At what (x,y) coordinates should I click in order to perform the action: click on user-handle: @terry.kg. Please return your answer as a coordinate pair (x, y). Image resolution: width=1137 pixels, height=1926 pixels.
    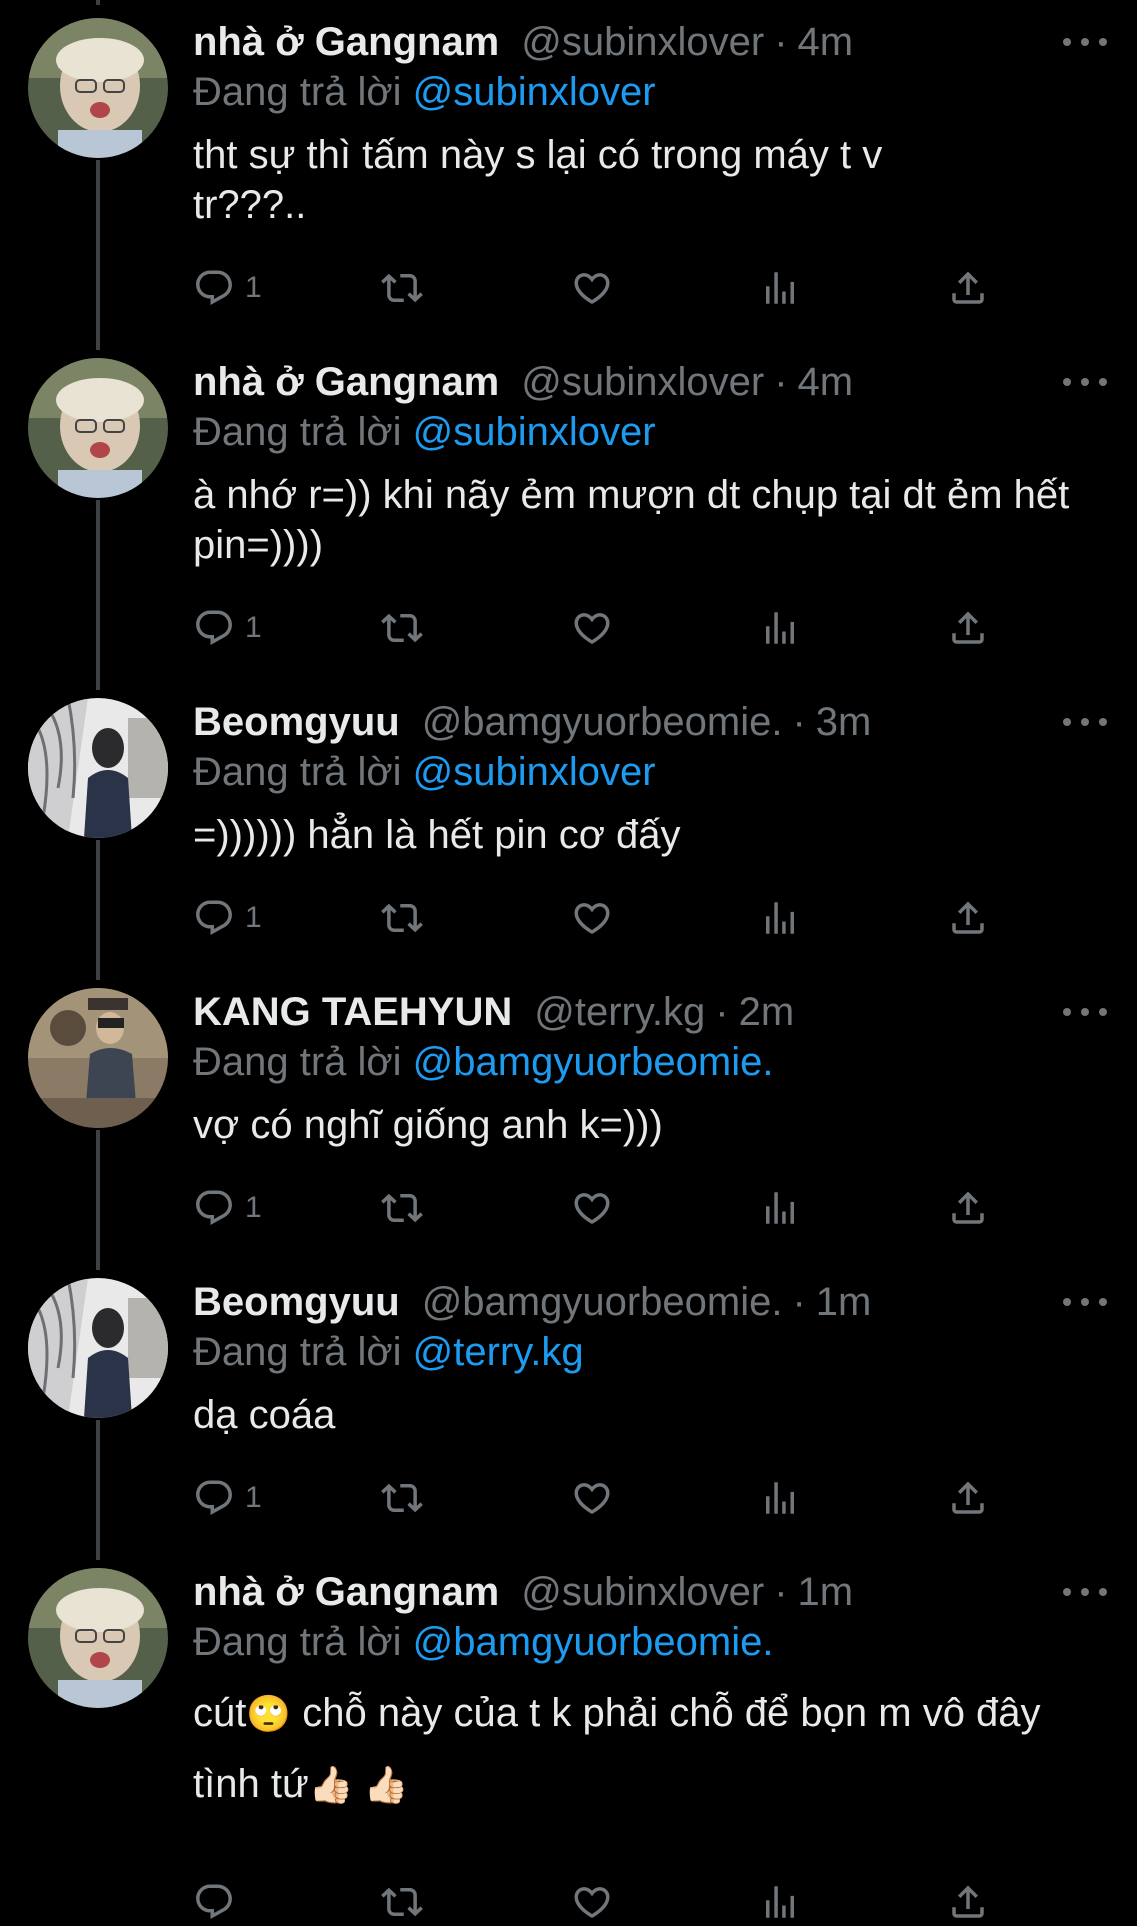
    Looking at the image, I should click on (619, 1012).